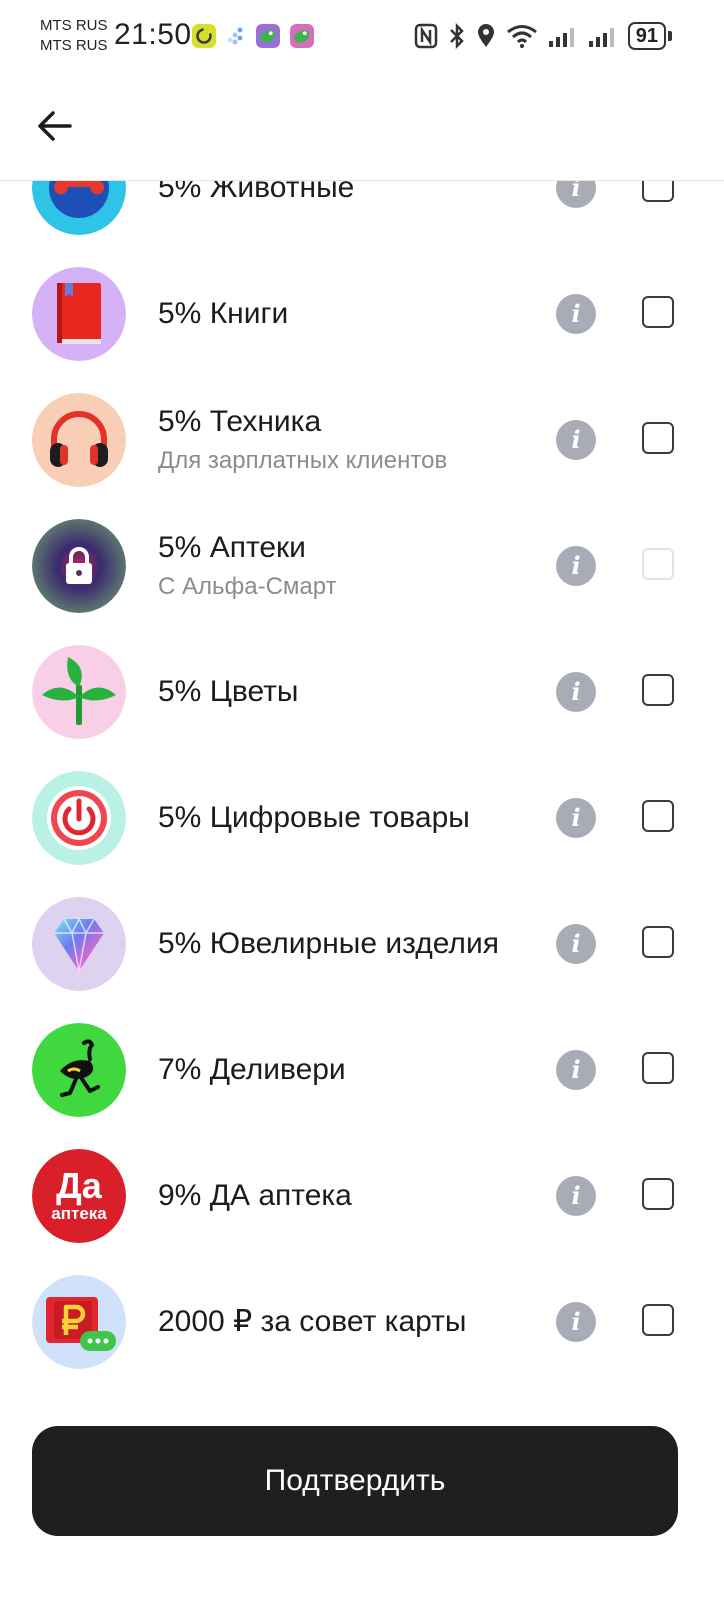 Image resolution: width=724 pixels, height=1600 pixels. I want to click on battery-indicator: 91, so click(649, 36).